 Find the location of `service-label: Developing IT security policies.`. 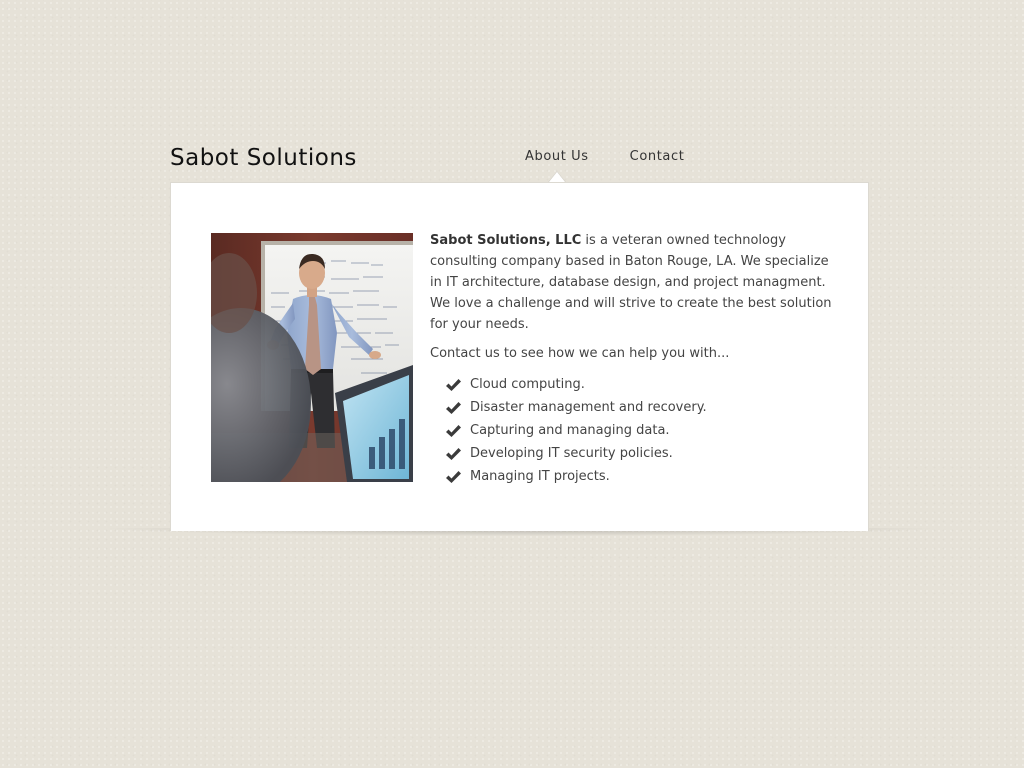

service-label: Developing IT security policies. is located at coordinates (571, 453).